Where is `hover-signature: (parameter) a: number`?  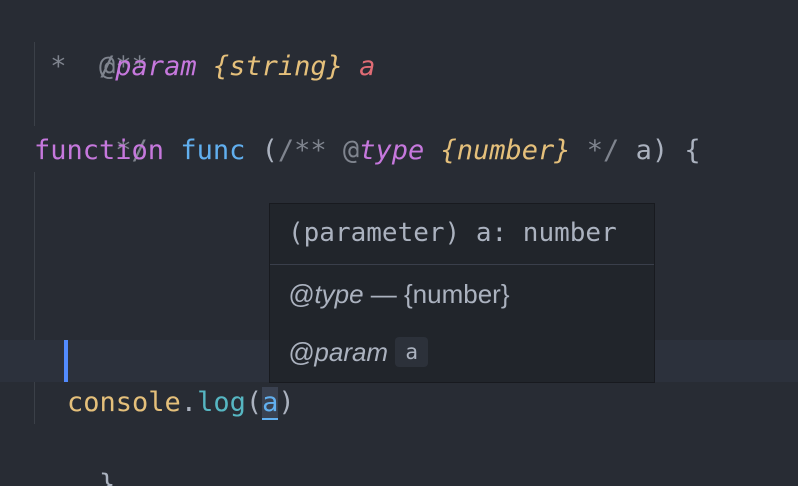 hover-signature: (parameter) a: number is located at coordinates (462, 234).